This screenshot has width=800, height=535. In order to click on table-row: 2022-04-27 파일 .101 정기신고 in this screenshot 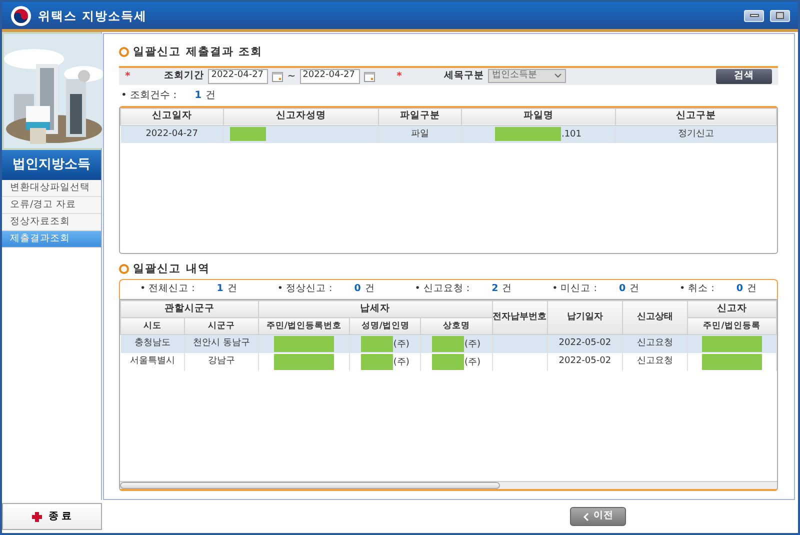, I will do `click(448, 134)`.